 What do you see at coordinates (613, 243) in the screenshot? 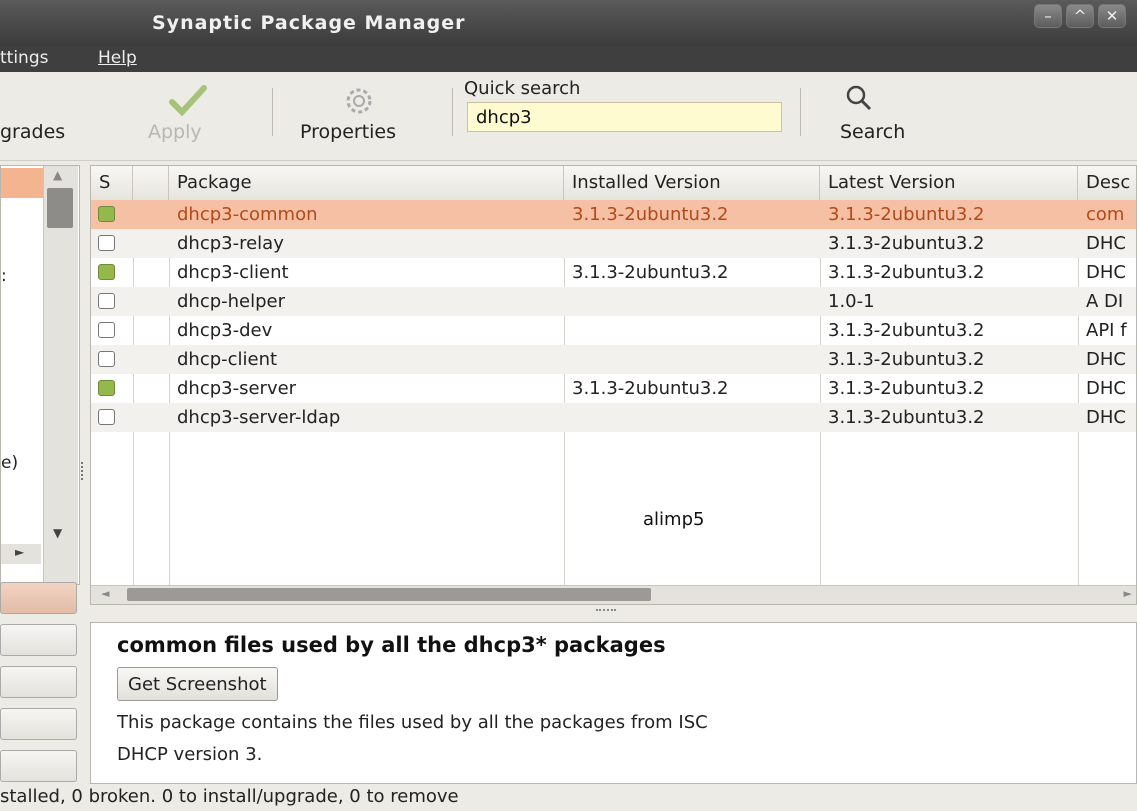
I see `table-row: dhcp3-relay 3.1.3-2ubuntu3.2 DHC` at bounding box center [613, 243].